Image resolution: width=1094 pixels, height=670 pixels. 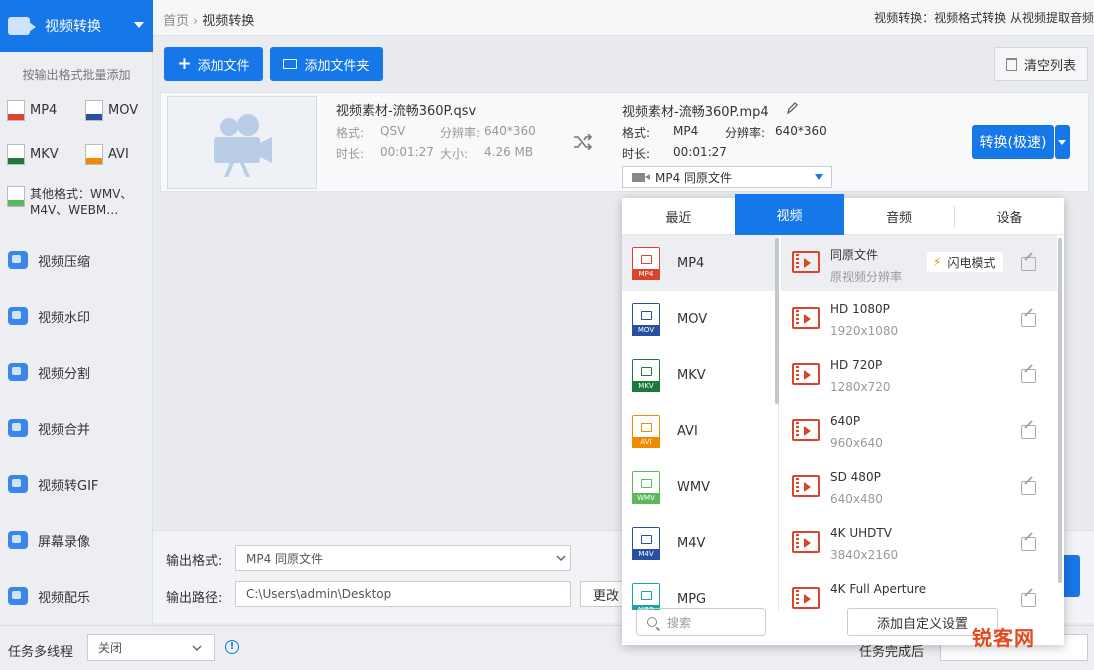 What do you see at coordinates (701, 622) in the screenshot?
I see `format-search-input: 搜索` at bounding box center [701, 622].